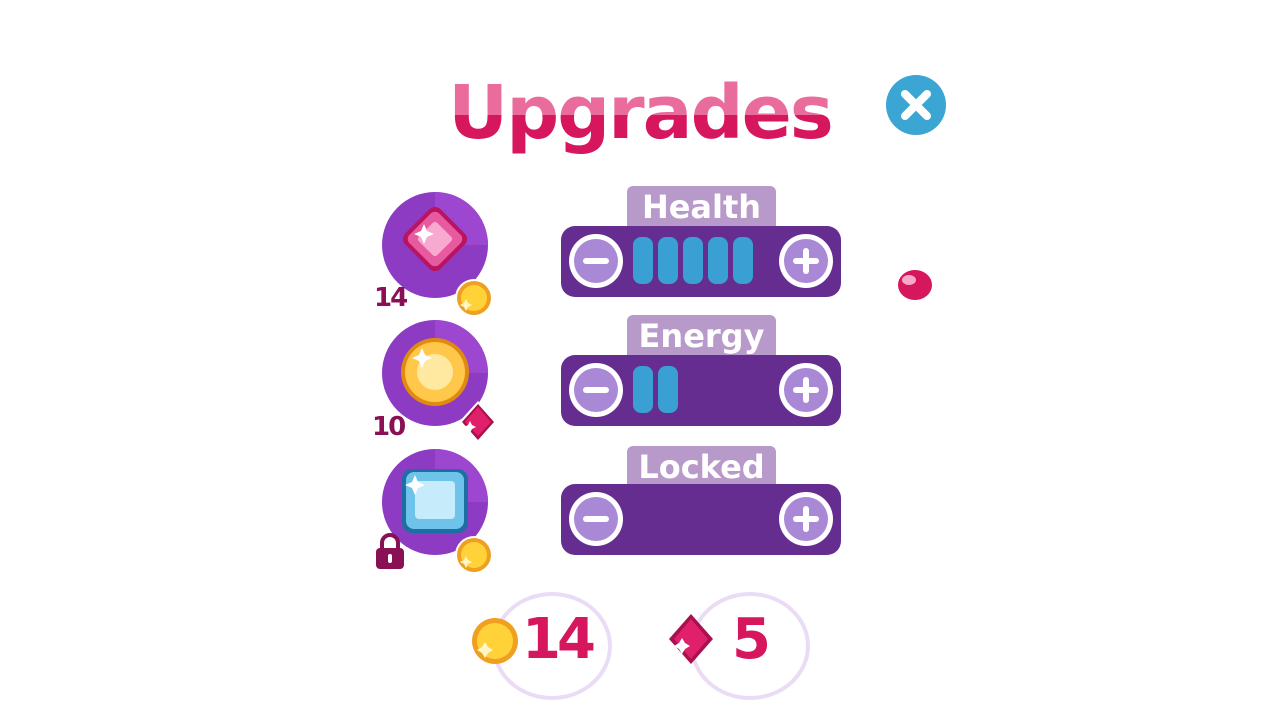  Describe the element at coordinates (701, 337) in the screenshot. I see `stat-label-energy: Energy` at that location.